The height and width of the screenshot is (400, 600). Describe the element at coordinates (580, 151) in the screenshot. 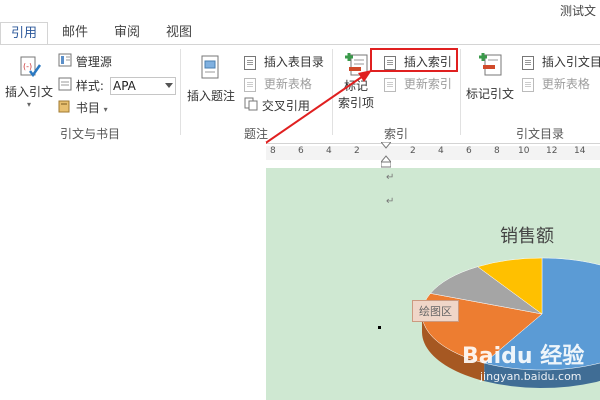

I see `ruler-tick: 14` at that location.